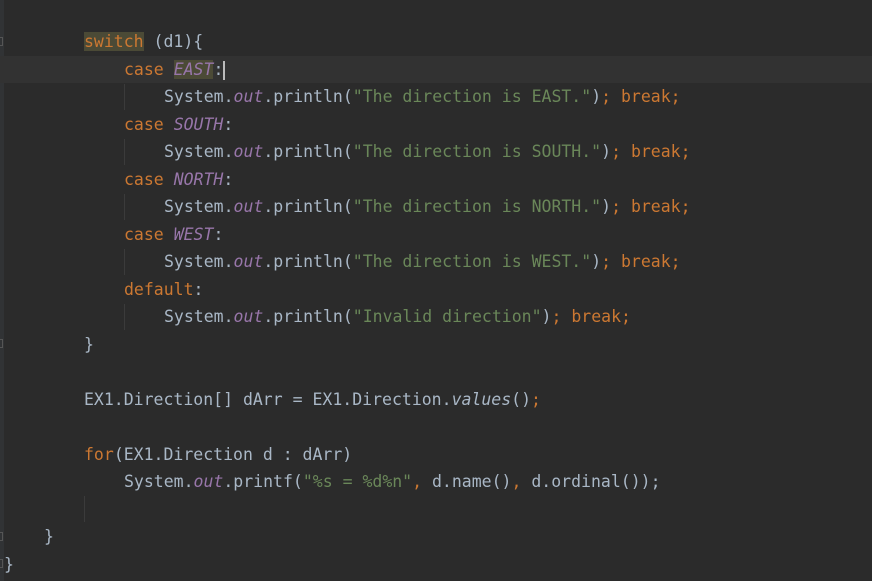 Image resolution: width=872 pixels, height=581 pixels. Describe the element at coordinates (163, 289) in the screenshot. I see `code-line-default: default:` at that location.